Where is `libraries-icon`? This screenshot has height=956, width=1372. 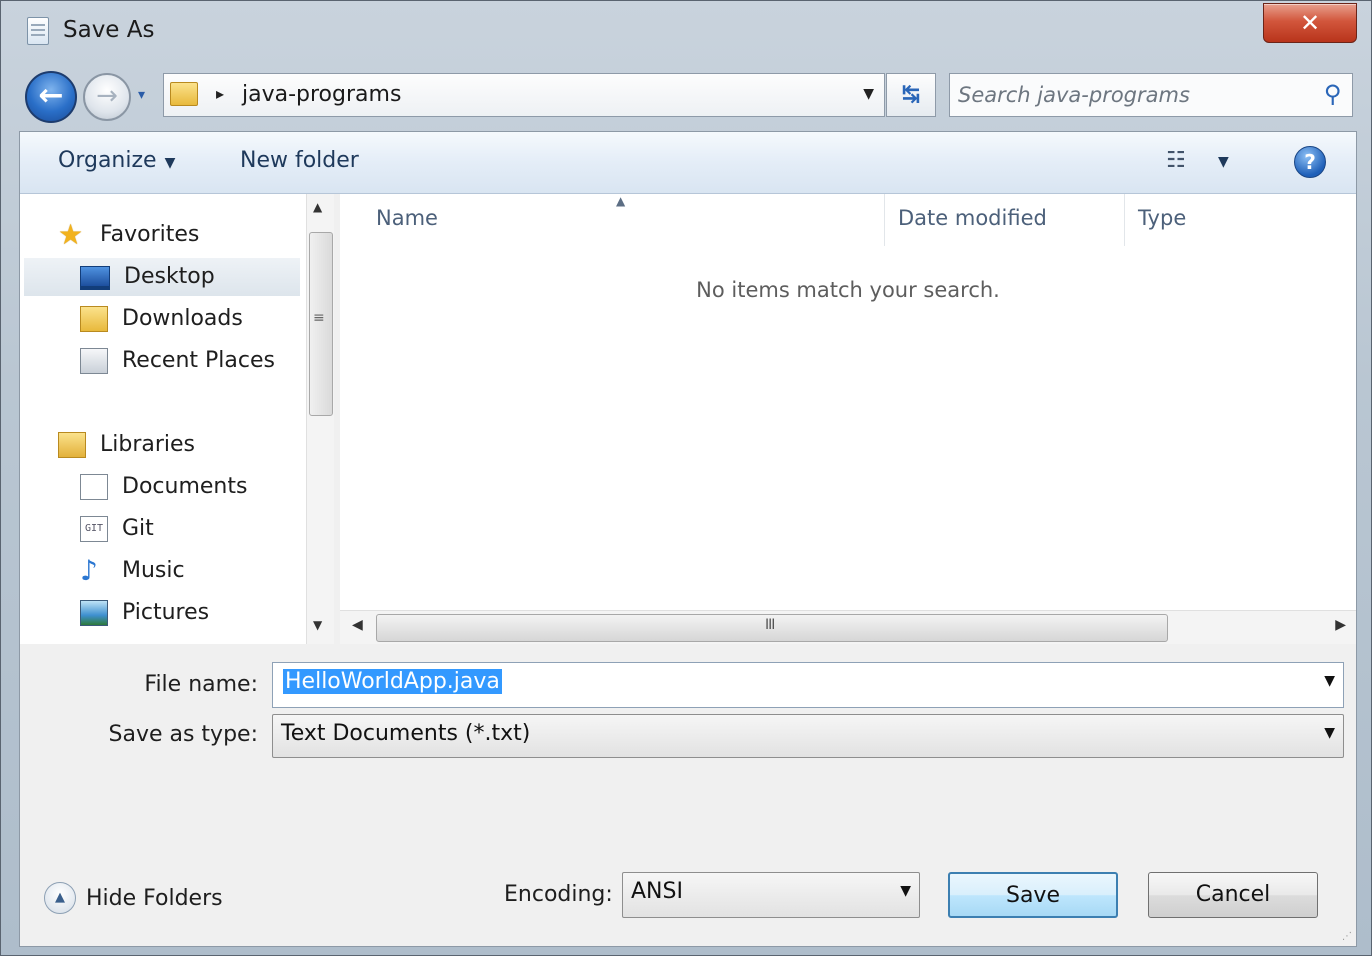
libraries-icon is located at coordinates (72, 445).